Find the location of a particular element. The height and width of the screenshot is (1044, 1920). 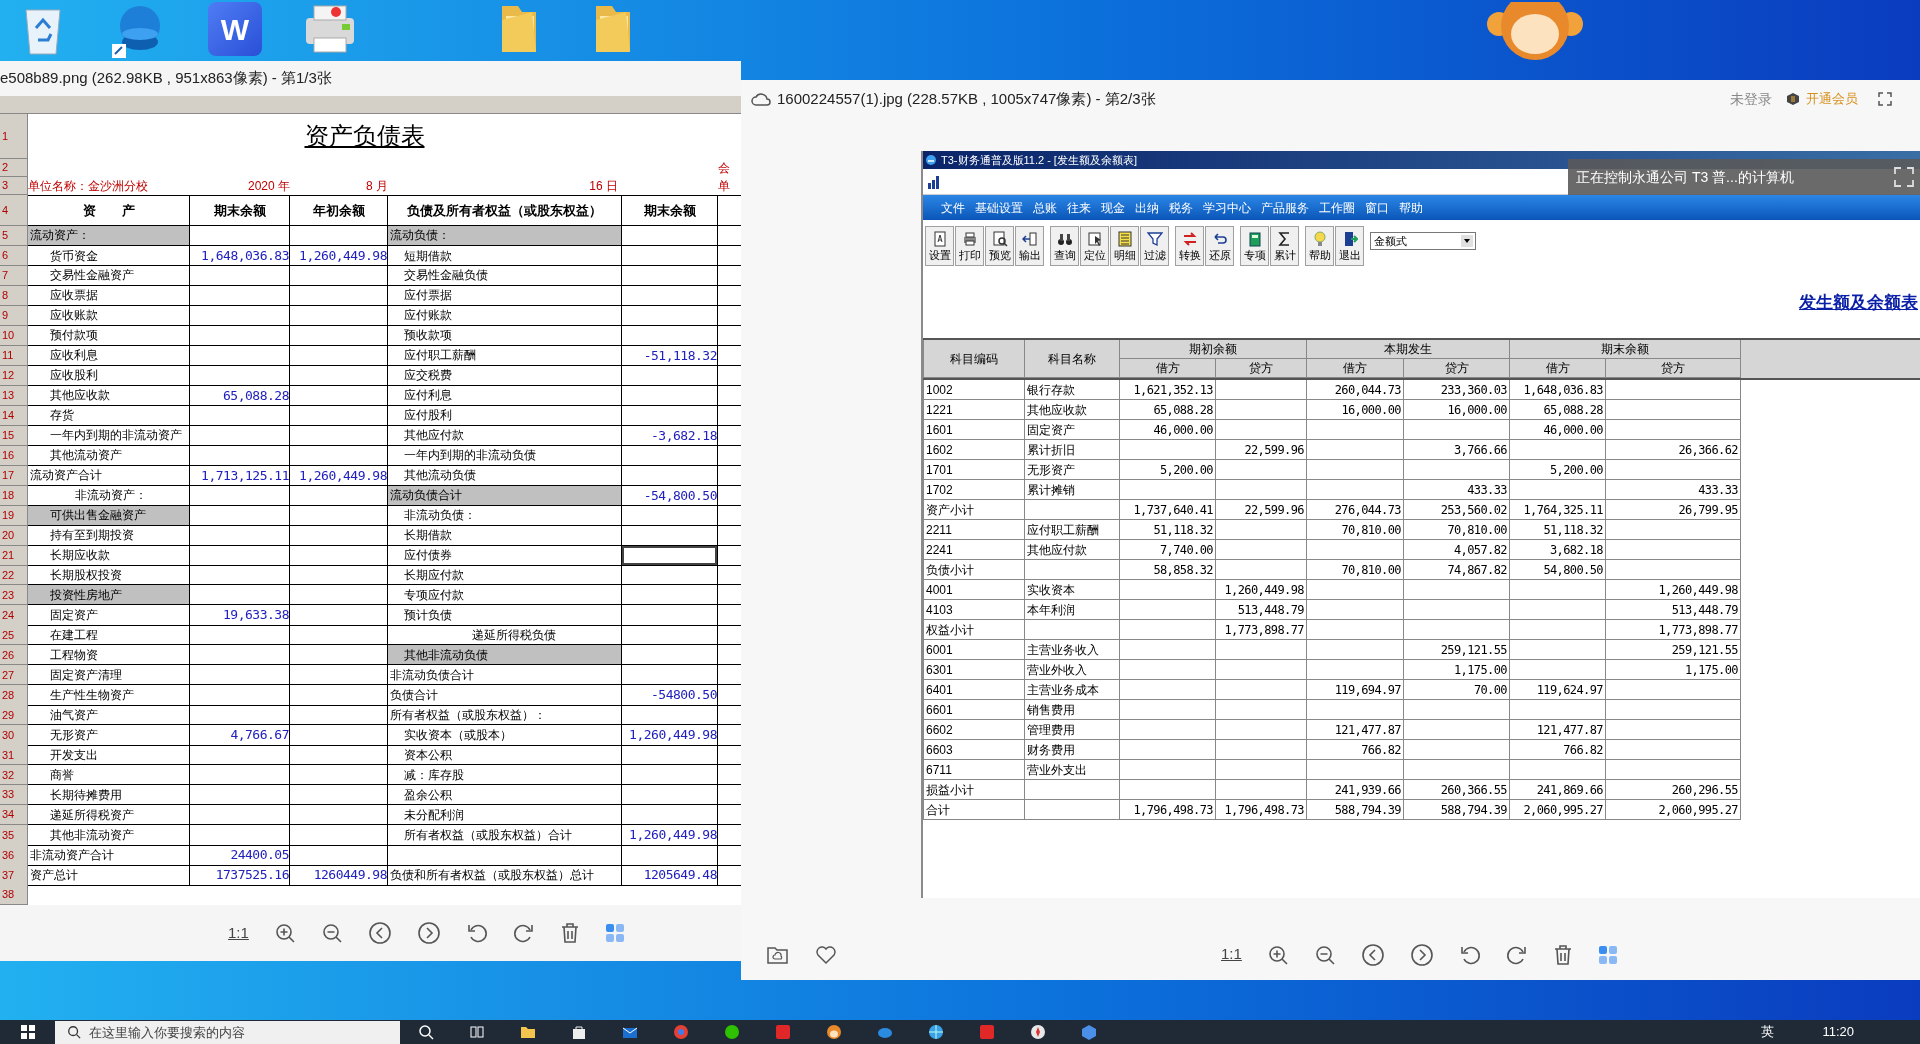

table-cell: 70,810.00 is located at coordinates (1355, 530).